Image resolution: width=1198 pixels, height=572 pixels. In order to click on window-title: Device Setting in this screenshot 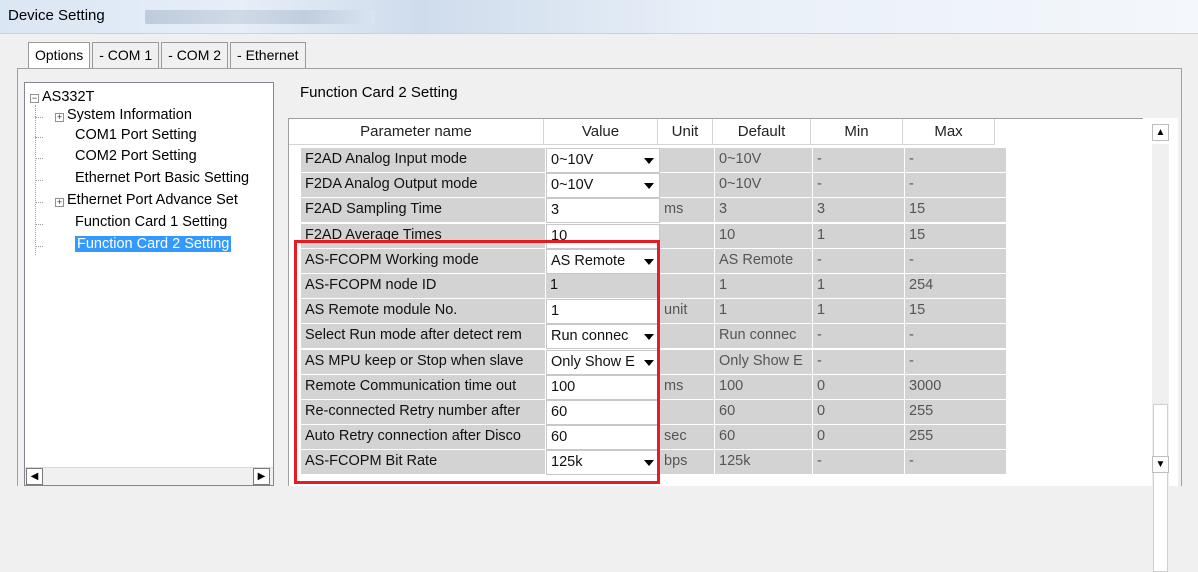, I will do `click(56, 15)`.